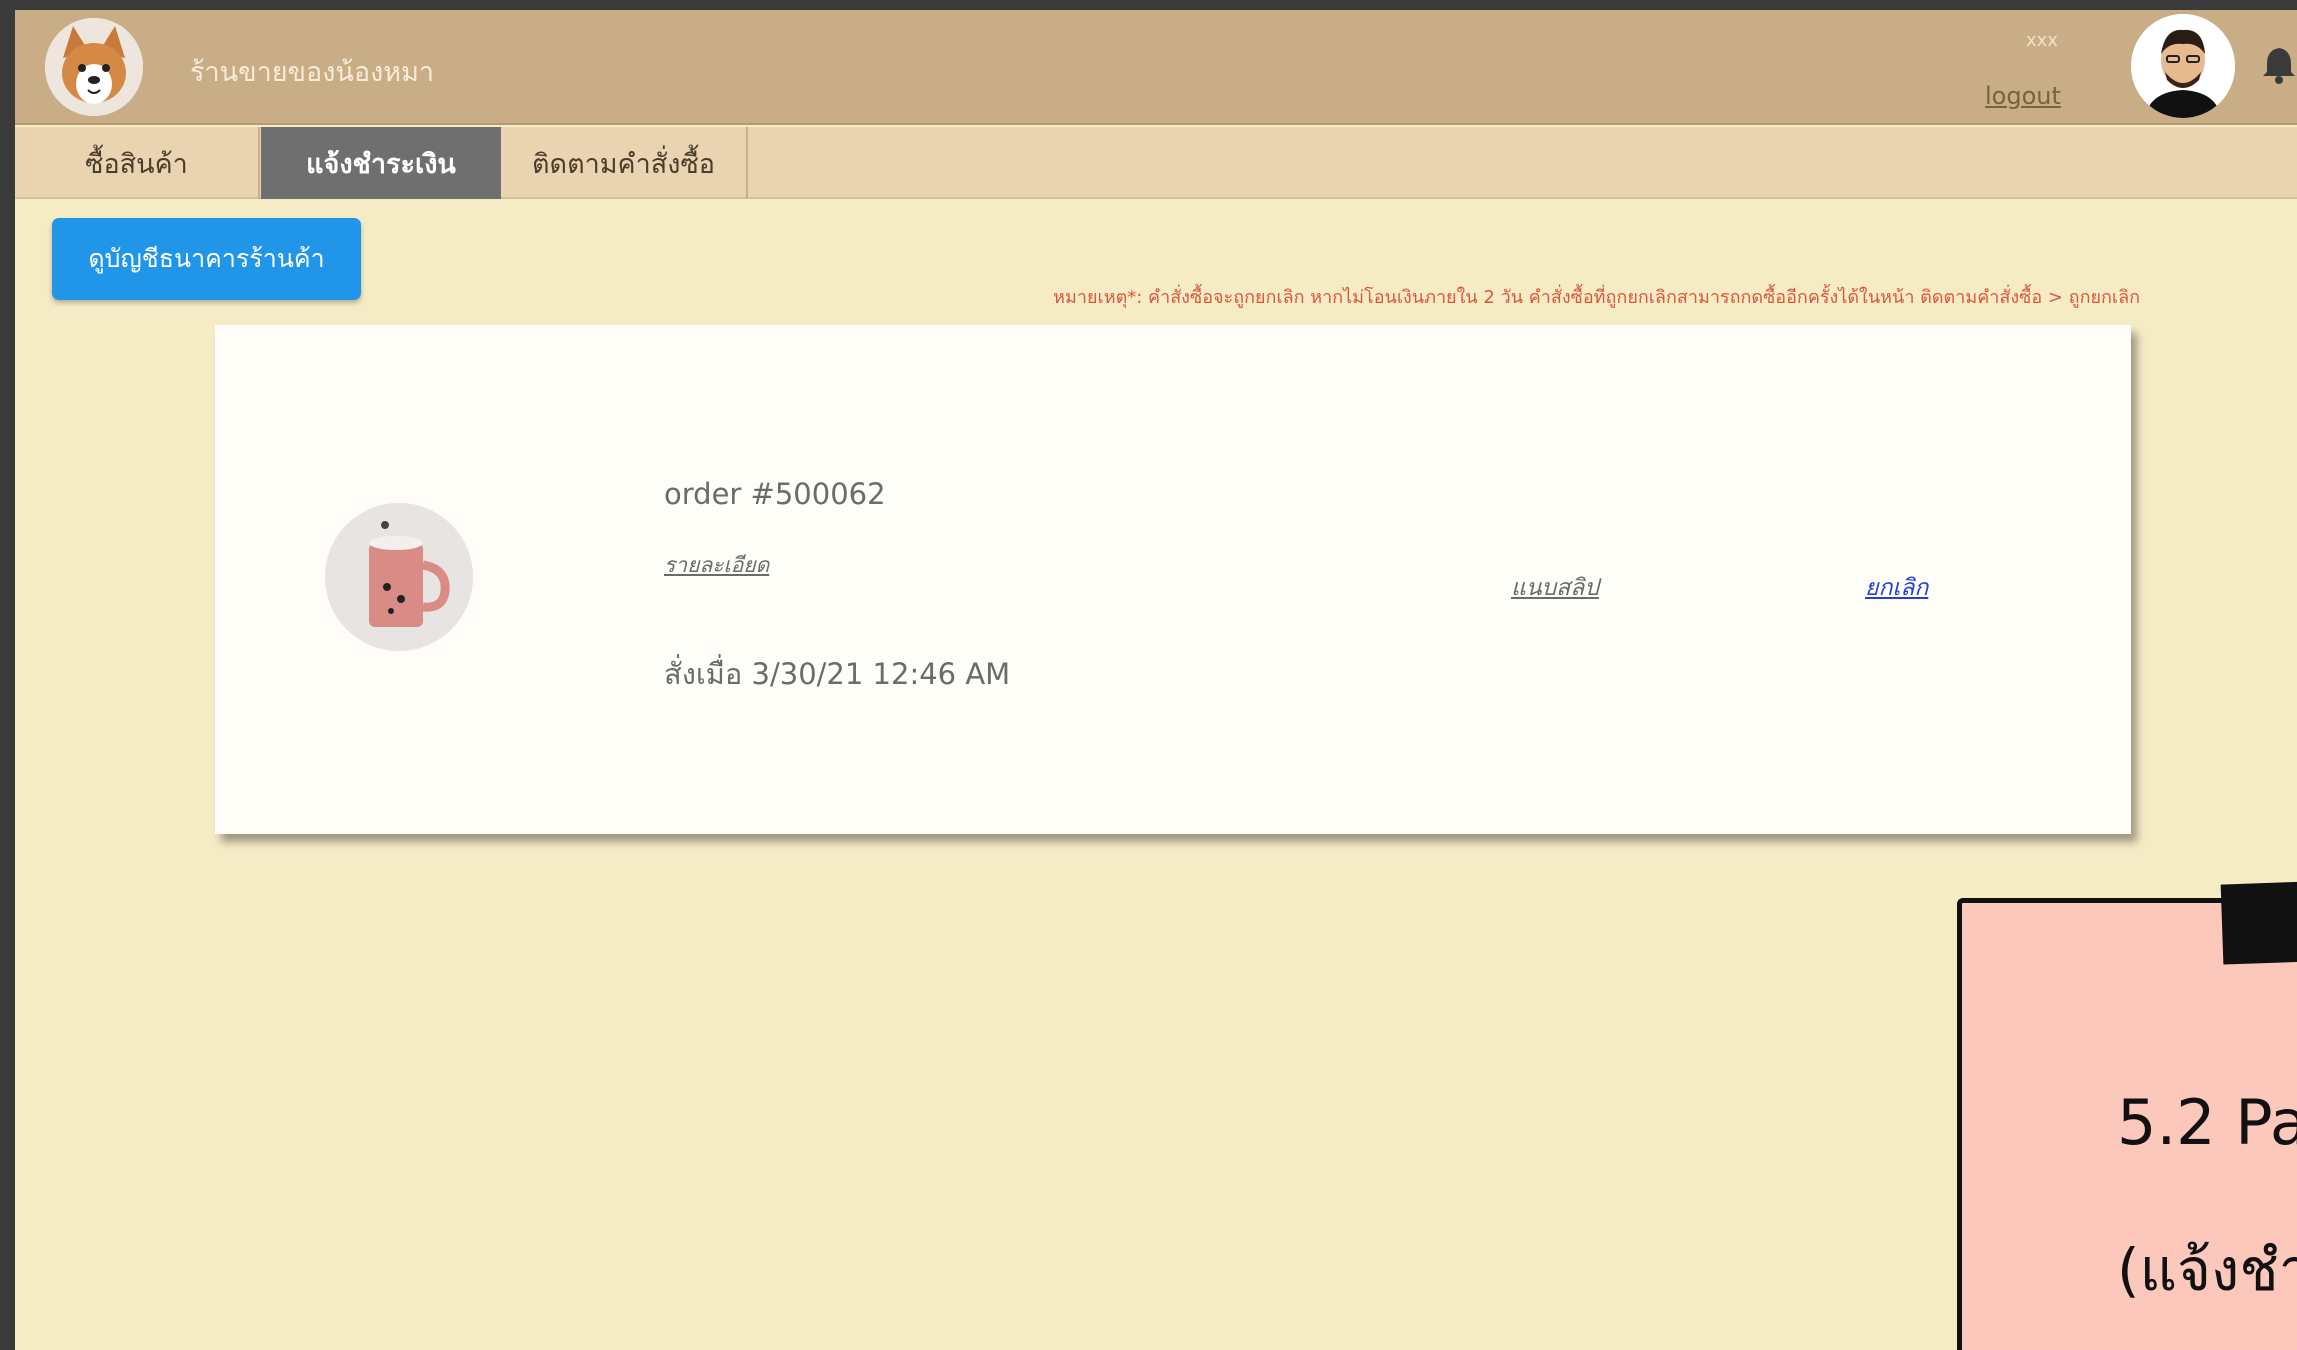 This screenshot has height=1350, width=2297. What do you see at coordinates (2183, 66) in the screenshot?
I see `user-avatar-icon` at bounding box center [2183, 66].